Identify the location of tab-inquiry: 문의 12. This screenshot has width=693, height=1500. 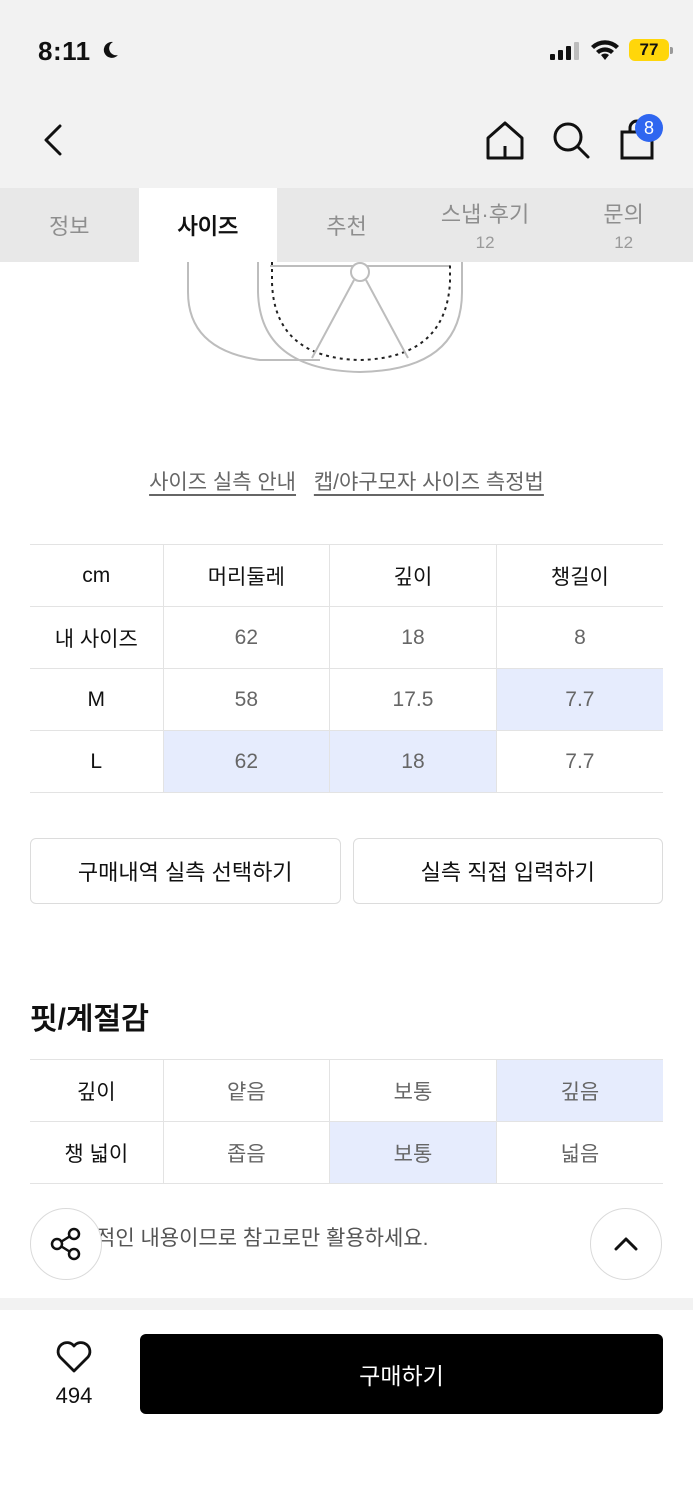
(623, 225).